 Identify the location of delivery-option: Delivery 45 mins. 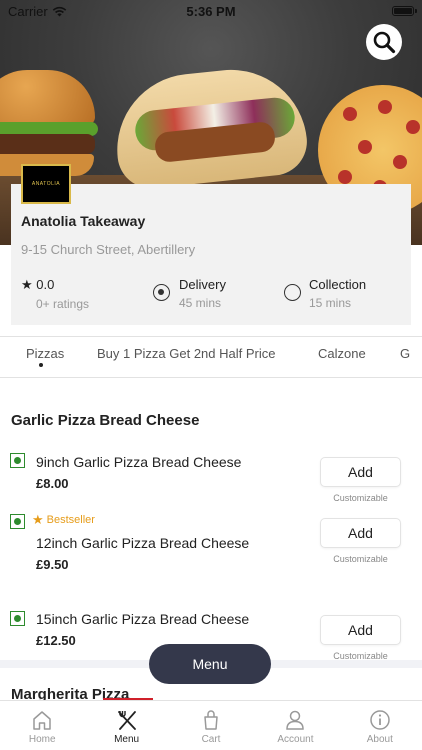
(202, 293).